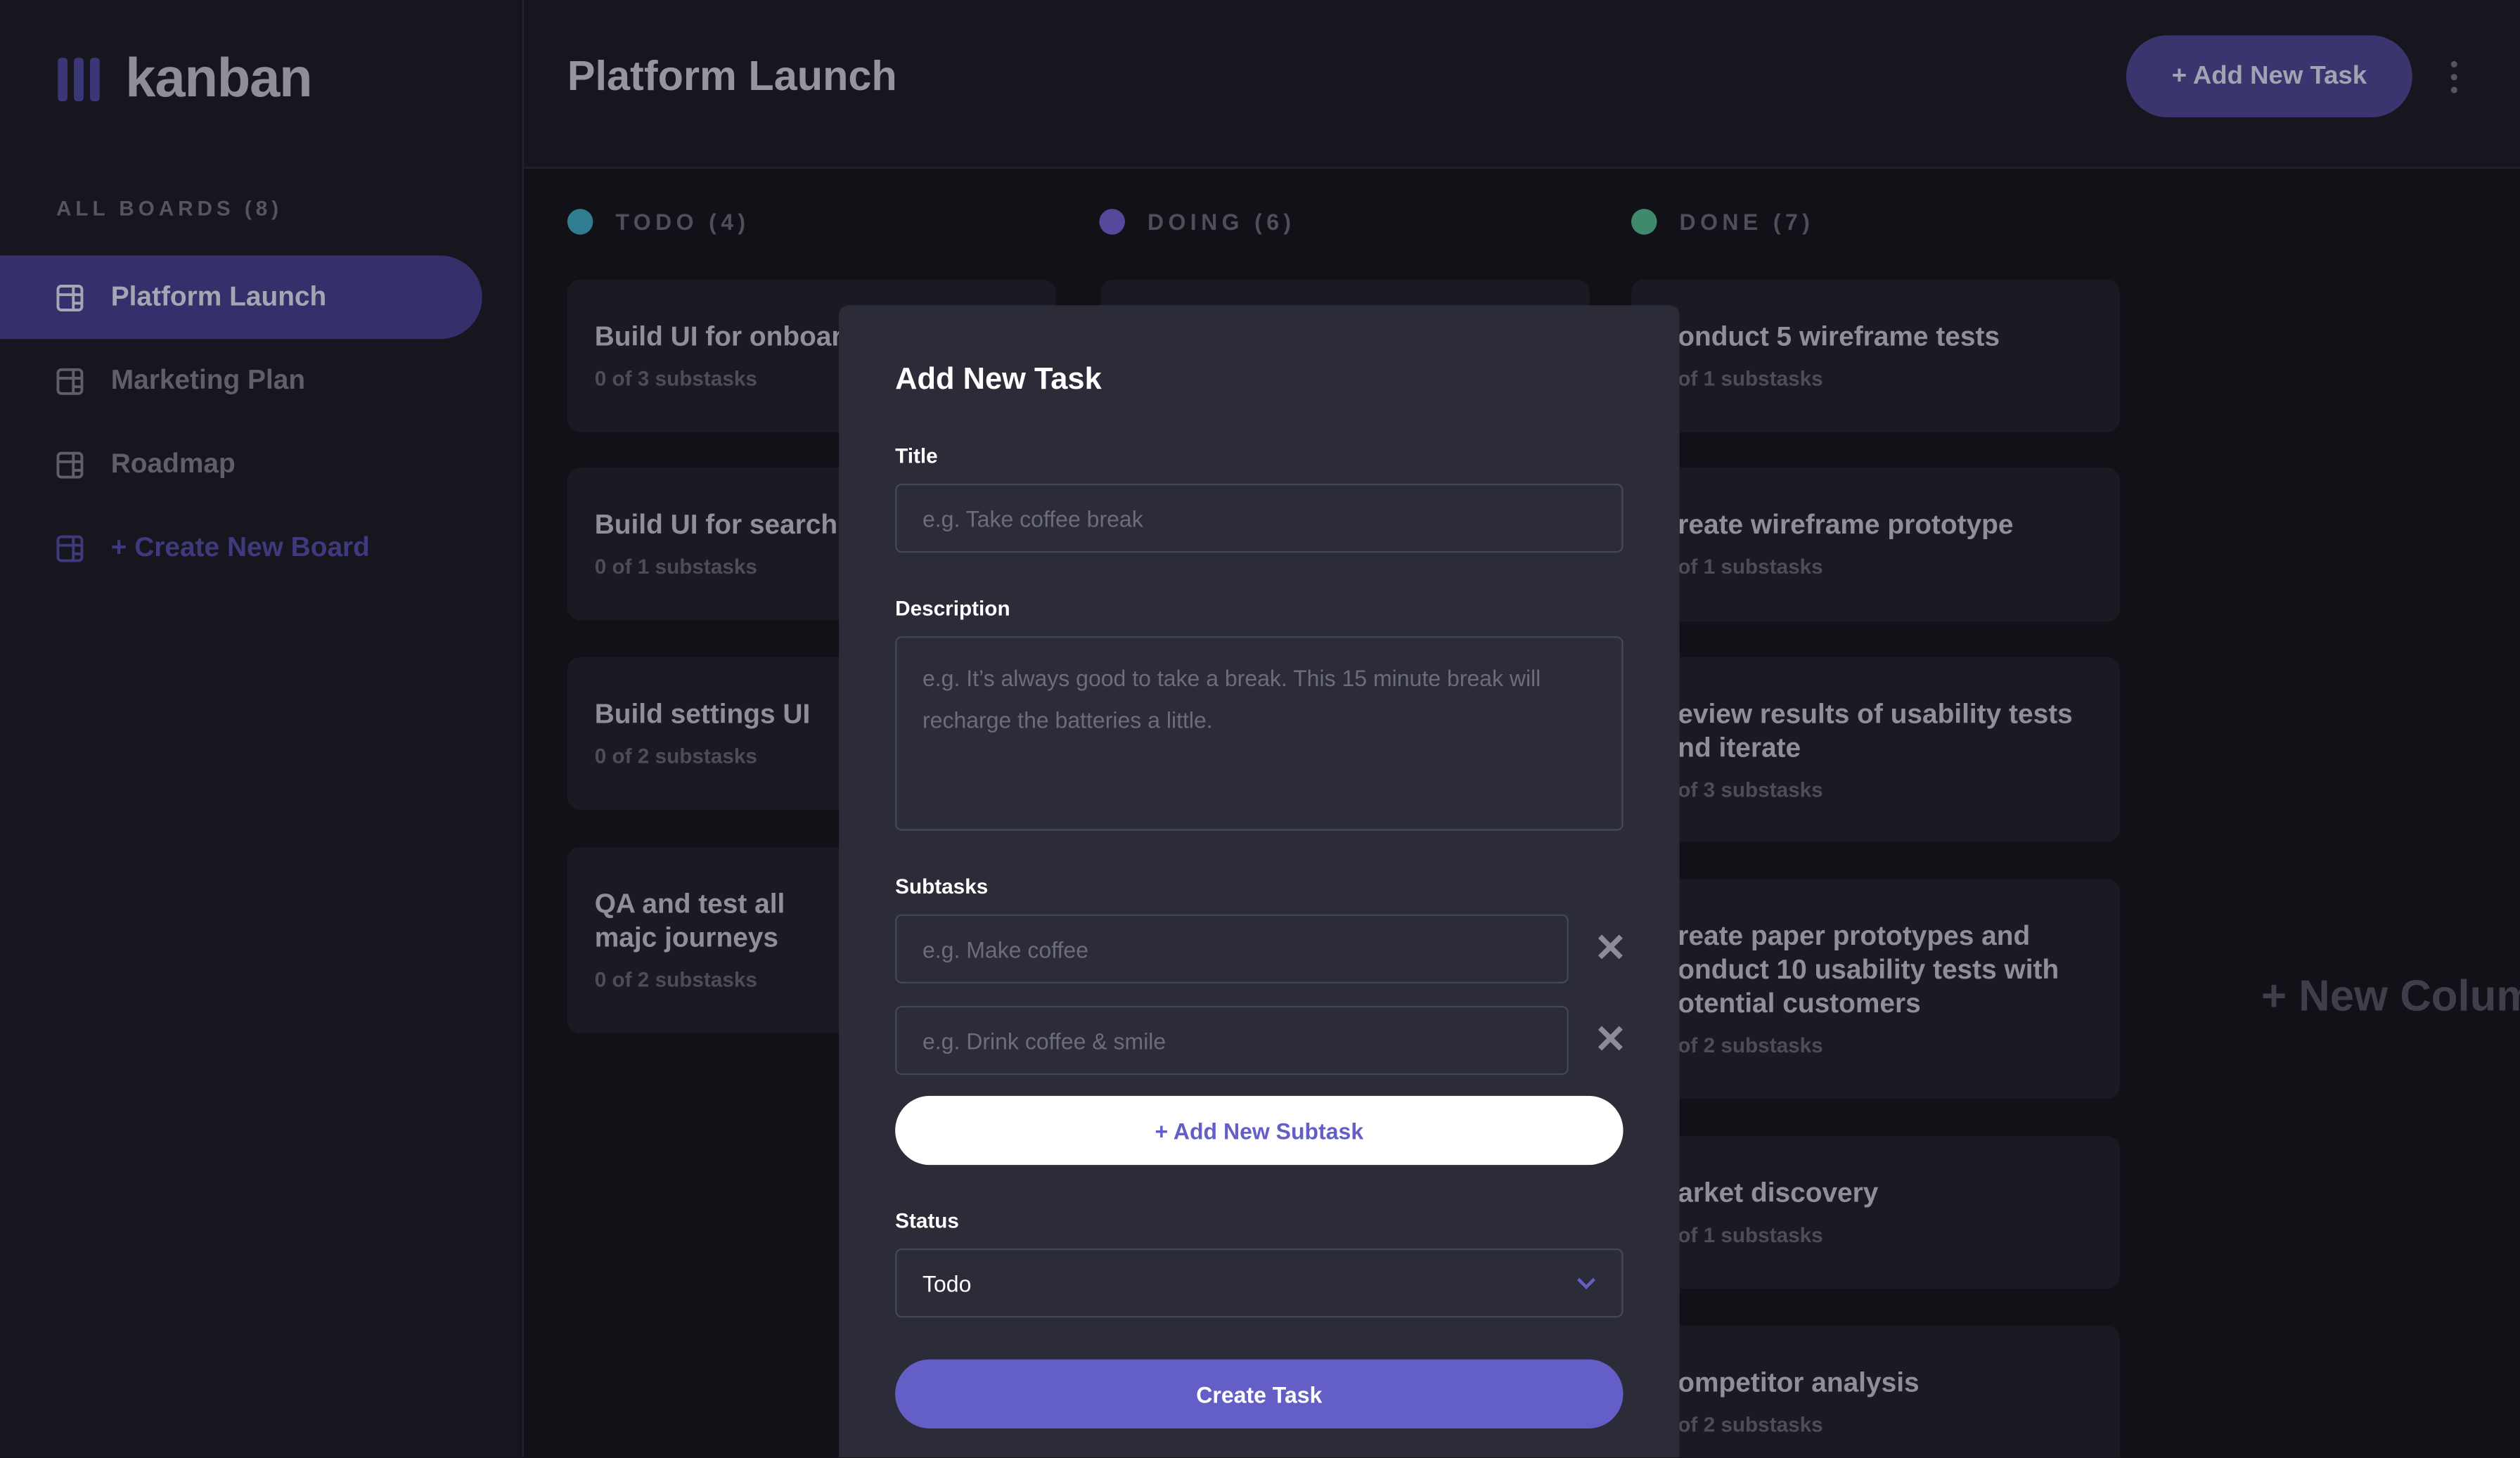 Image resolution: width=2520 pixels, height=1458 pixels. What do you see at coordinates (2340, 996) in the screenshot?
I see `new-column-button: + New Colum` at bounding box center [2340, 996].